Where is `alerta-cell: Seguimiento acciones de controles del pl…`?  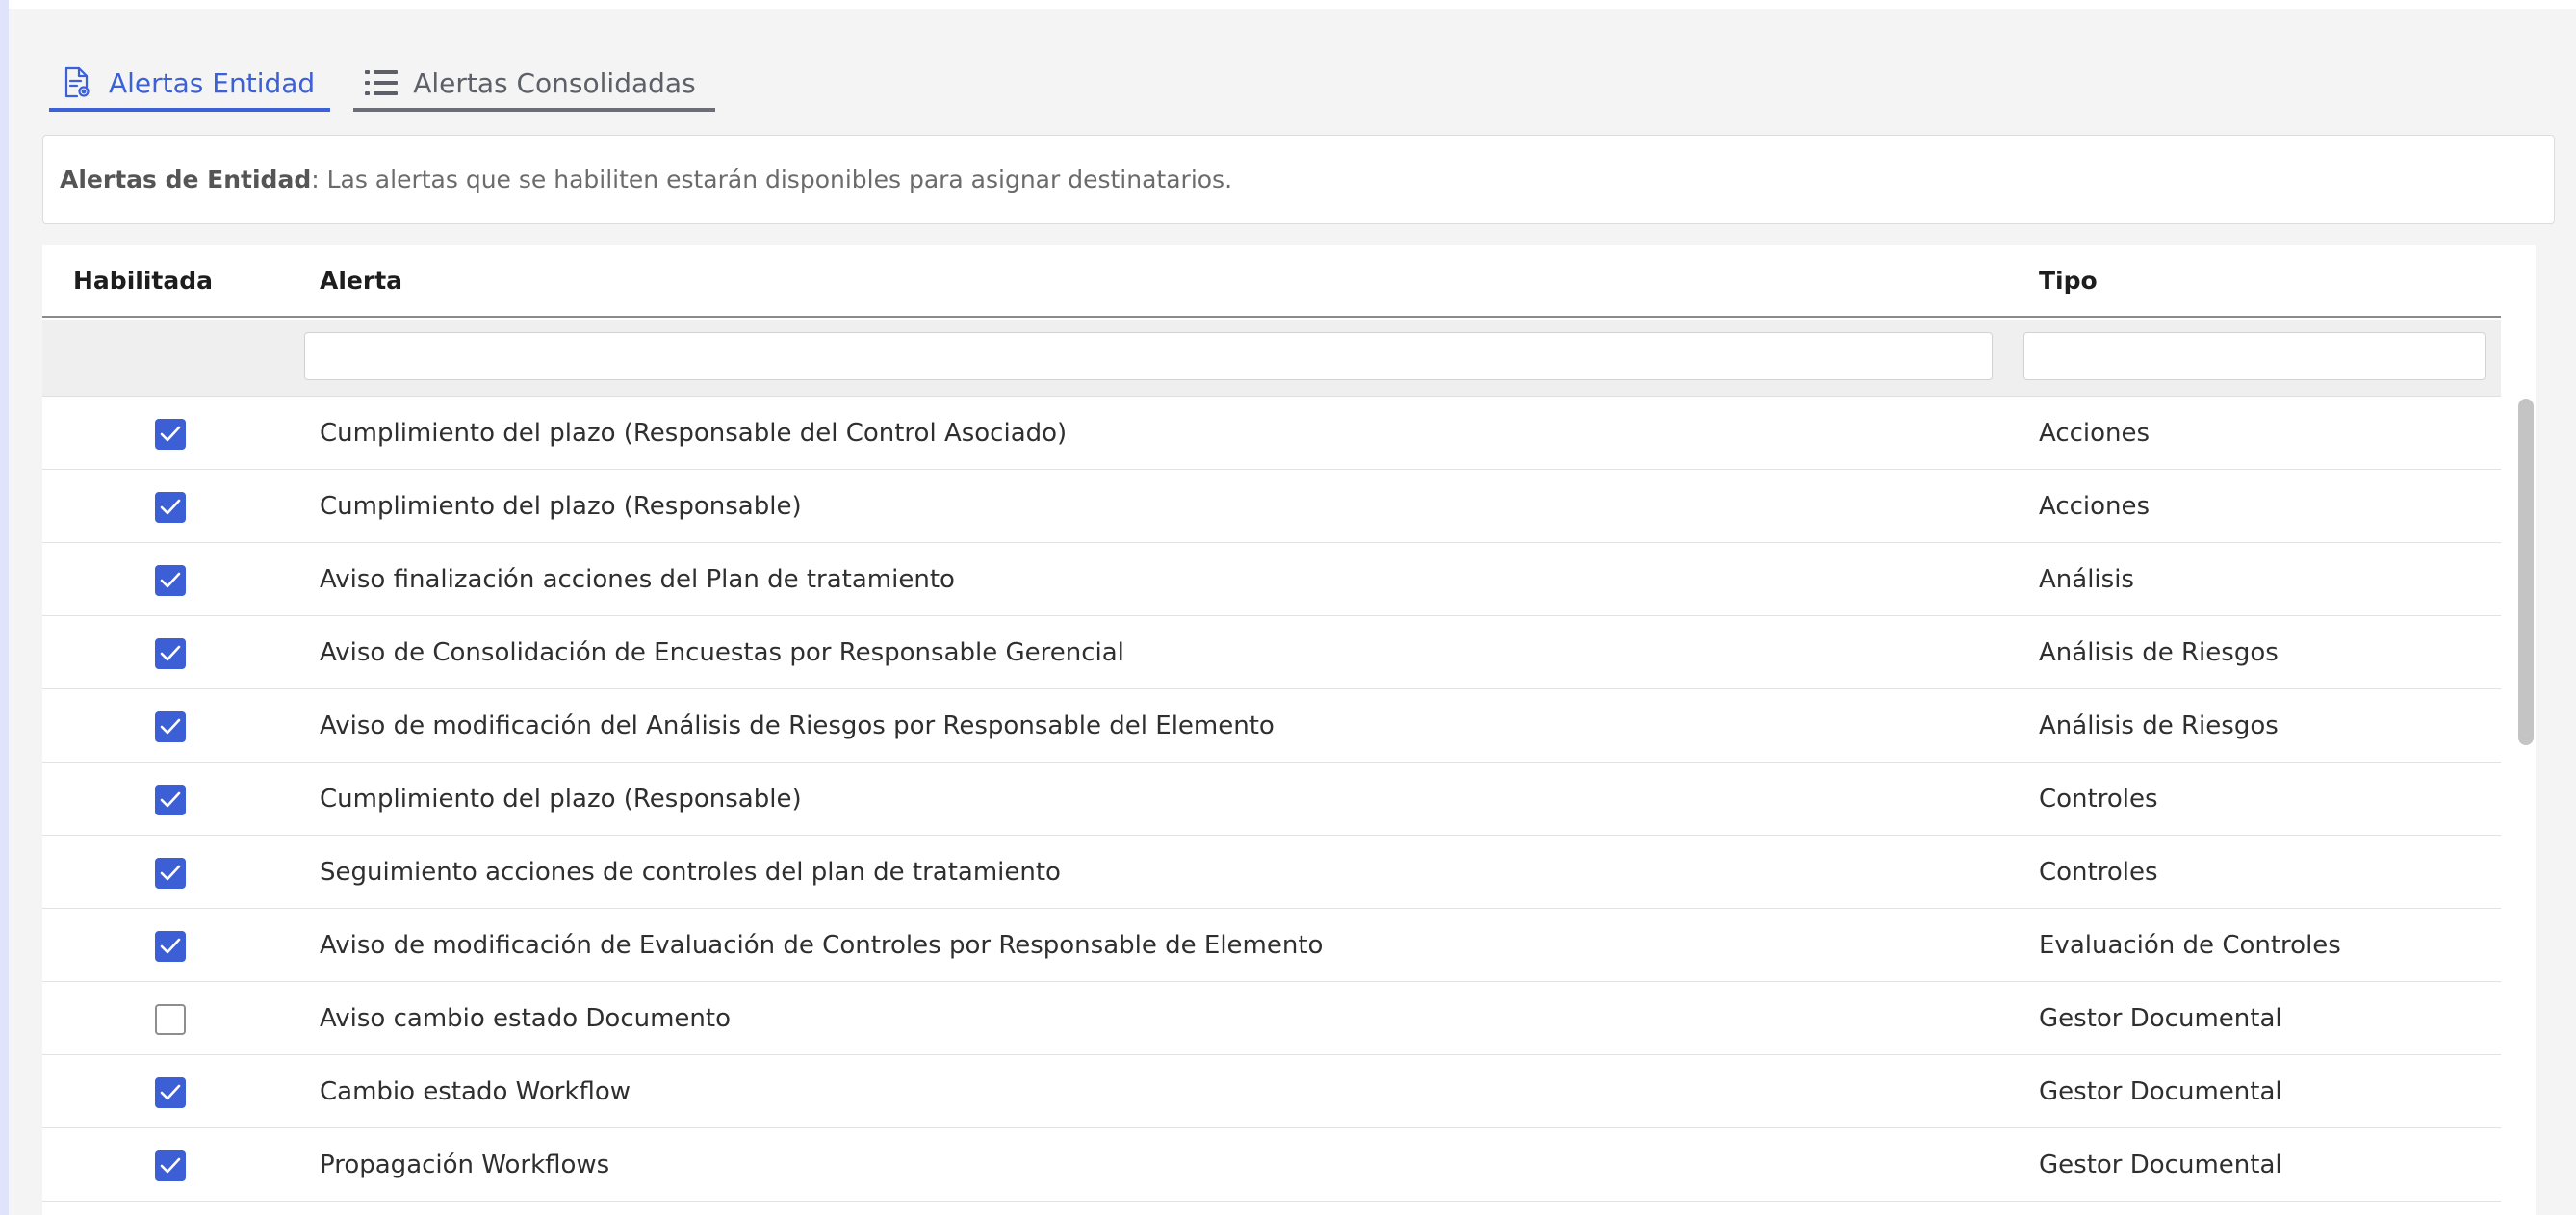
alerta-cell: Seguimiento acciones de controles del pl… is located at coordinates (691, 872).